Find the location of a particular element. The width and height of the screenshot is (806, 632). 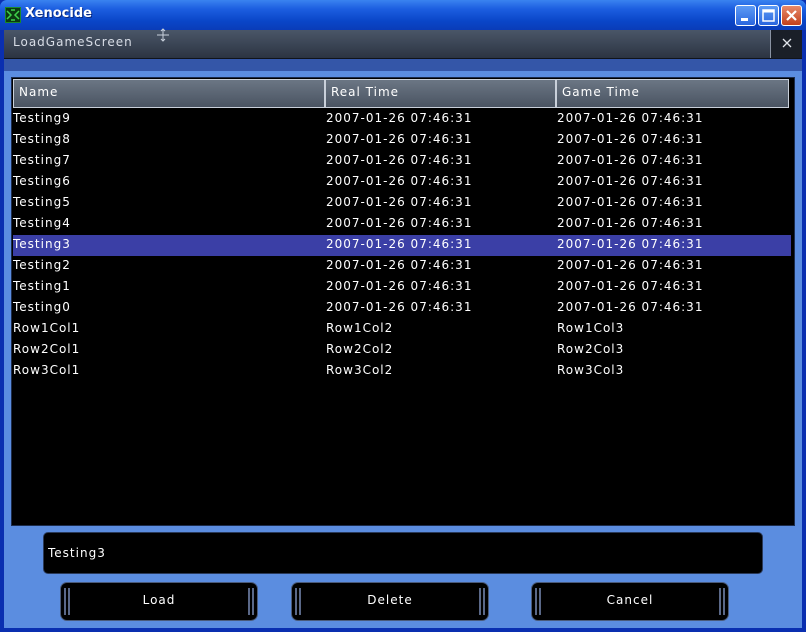

screen-close-button is located at coordinates (786, 44).